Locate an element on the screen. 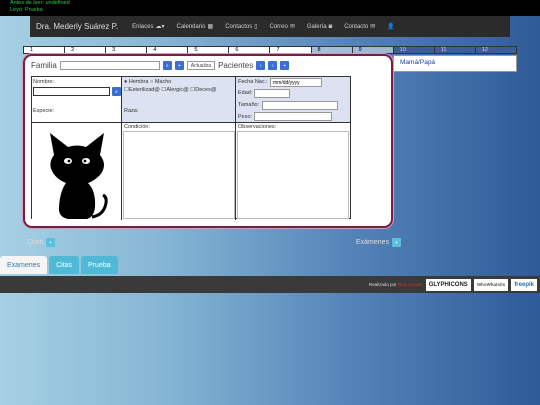  condicion-label: Condición: is located at coordinates (137, 127).